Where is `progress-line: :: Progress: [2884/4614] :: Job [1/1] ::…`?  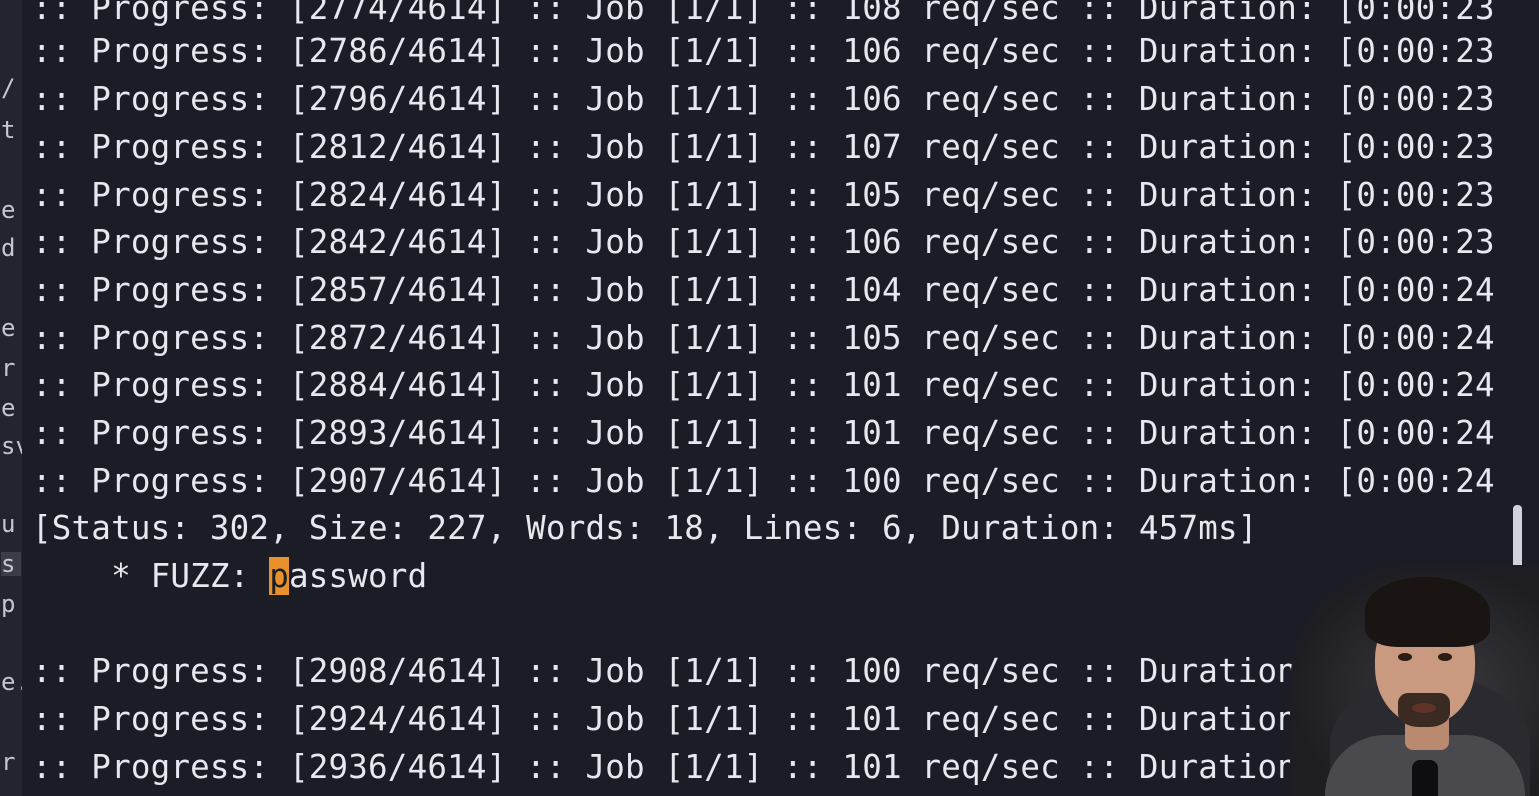 progress-line: :: Progress: [2884/4614] :: Job [1/1] ::… is located at coordinates (763, 385).